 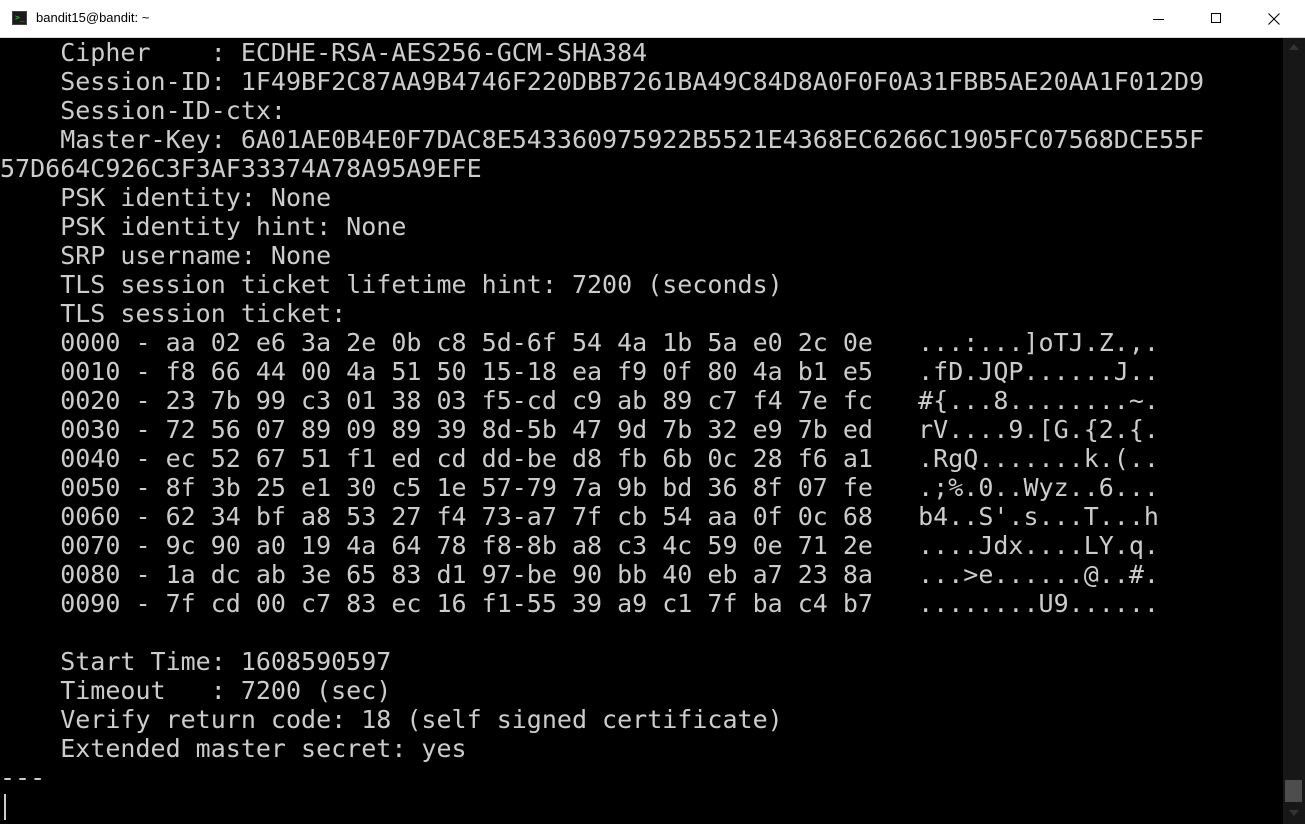 I want to click on maximize-icon, so click(x=1216, y=18).